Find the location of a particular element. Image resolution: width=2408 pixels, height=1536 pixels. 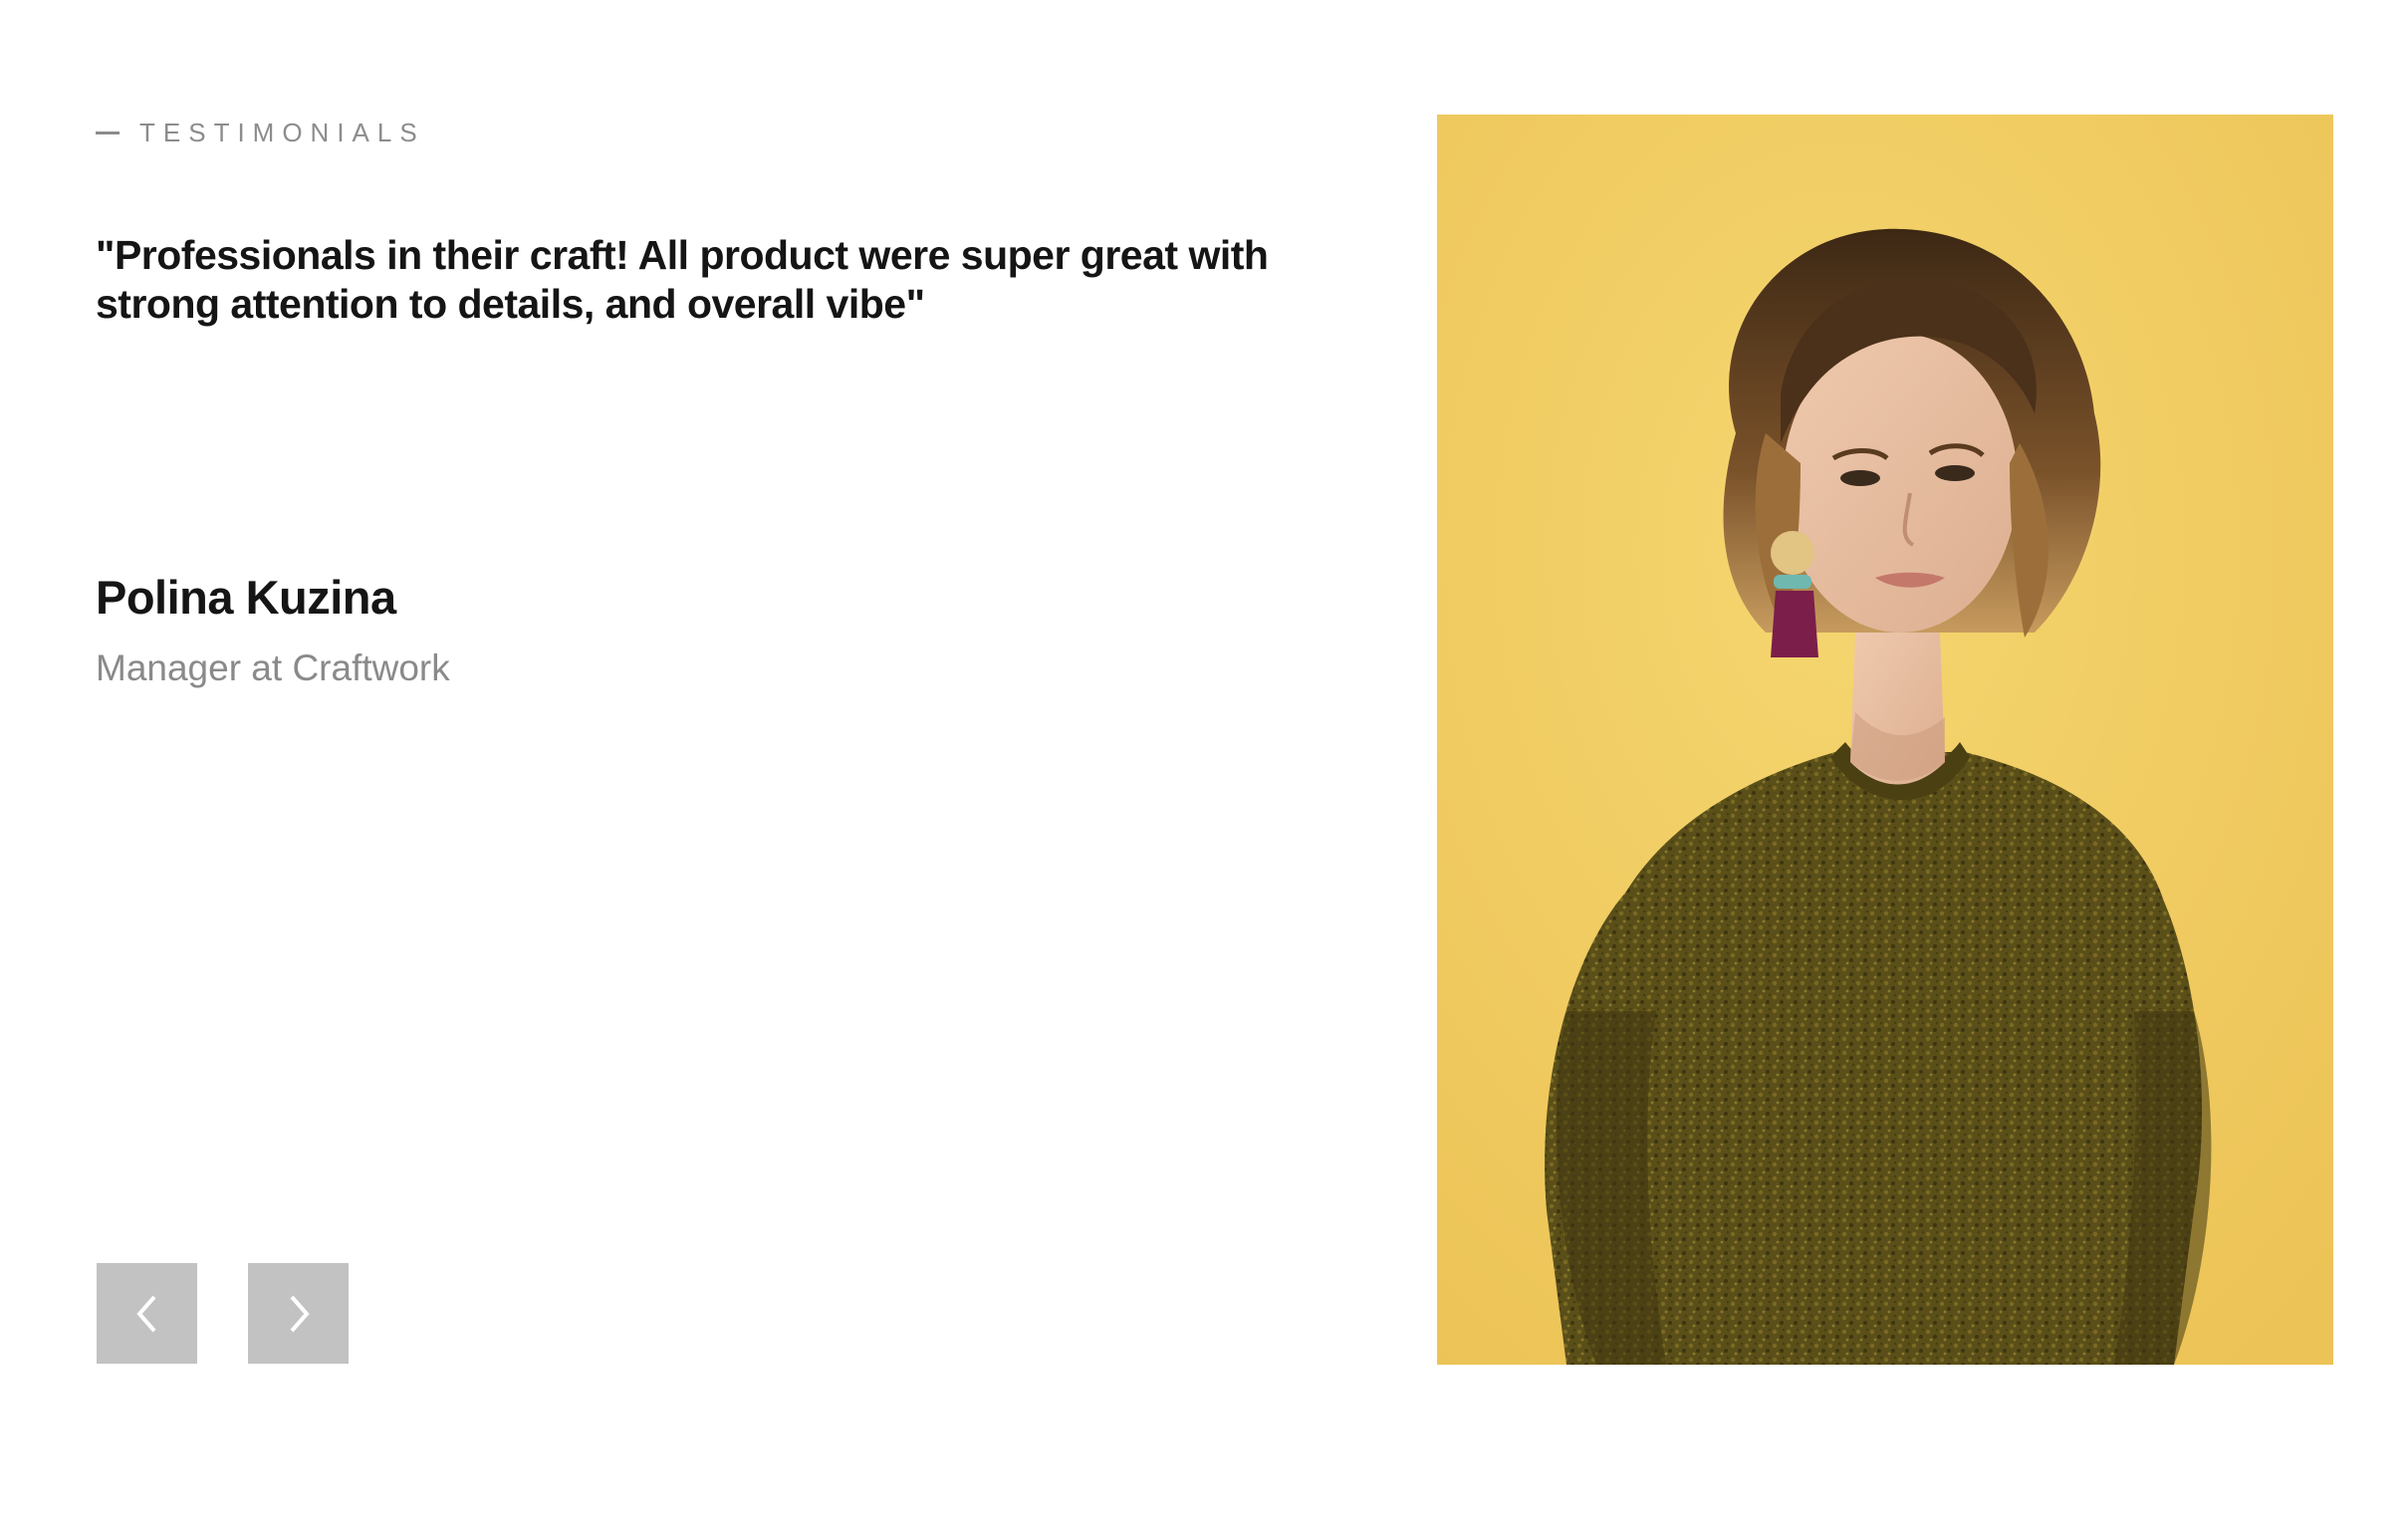

section-eyebrow: TESTIMONIALS is located at coordinates (260, 133).